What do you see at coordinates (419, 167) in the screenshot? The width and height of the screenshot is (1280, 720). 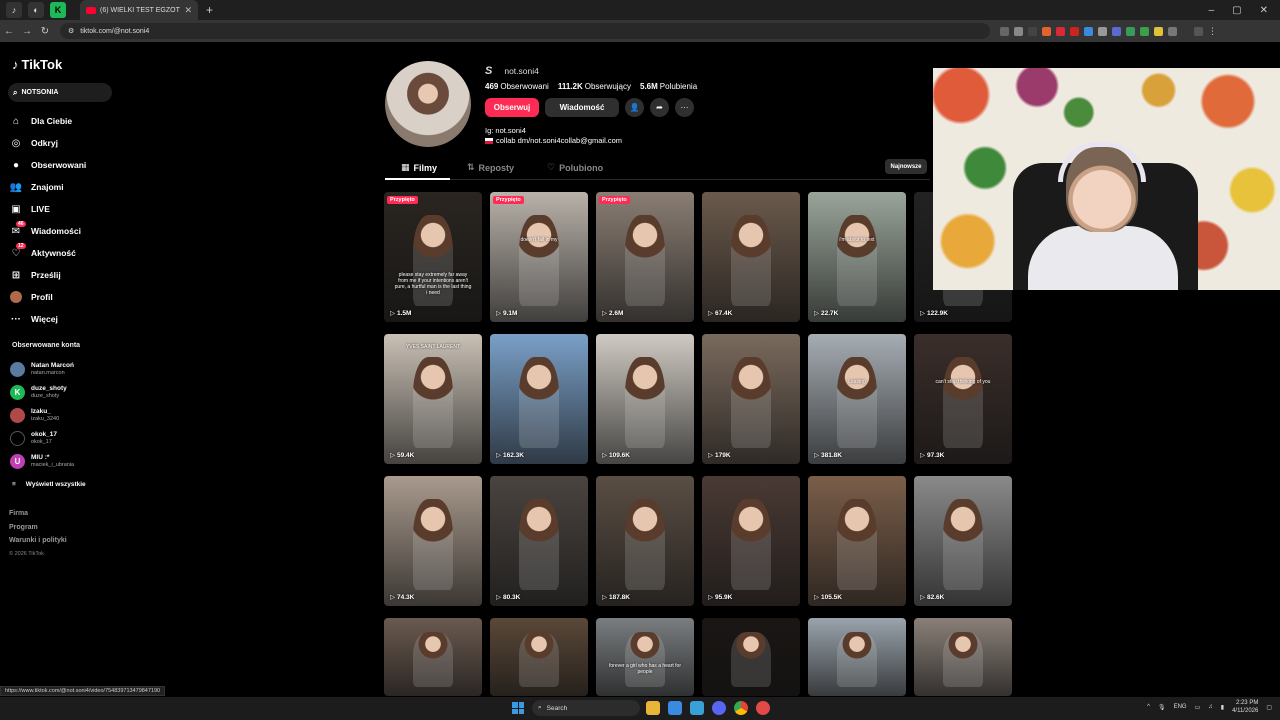 I see `tab-videos: ▦ Filmy` at bounding box center [419, 167].